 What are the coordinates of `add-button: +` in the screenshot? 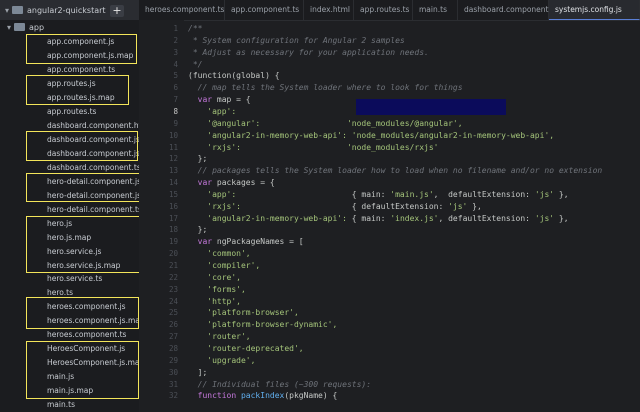 It's located at (117, 11).